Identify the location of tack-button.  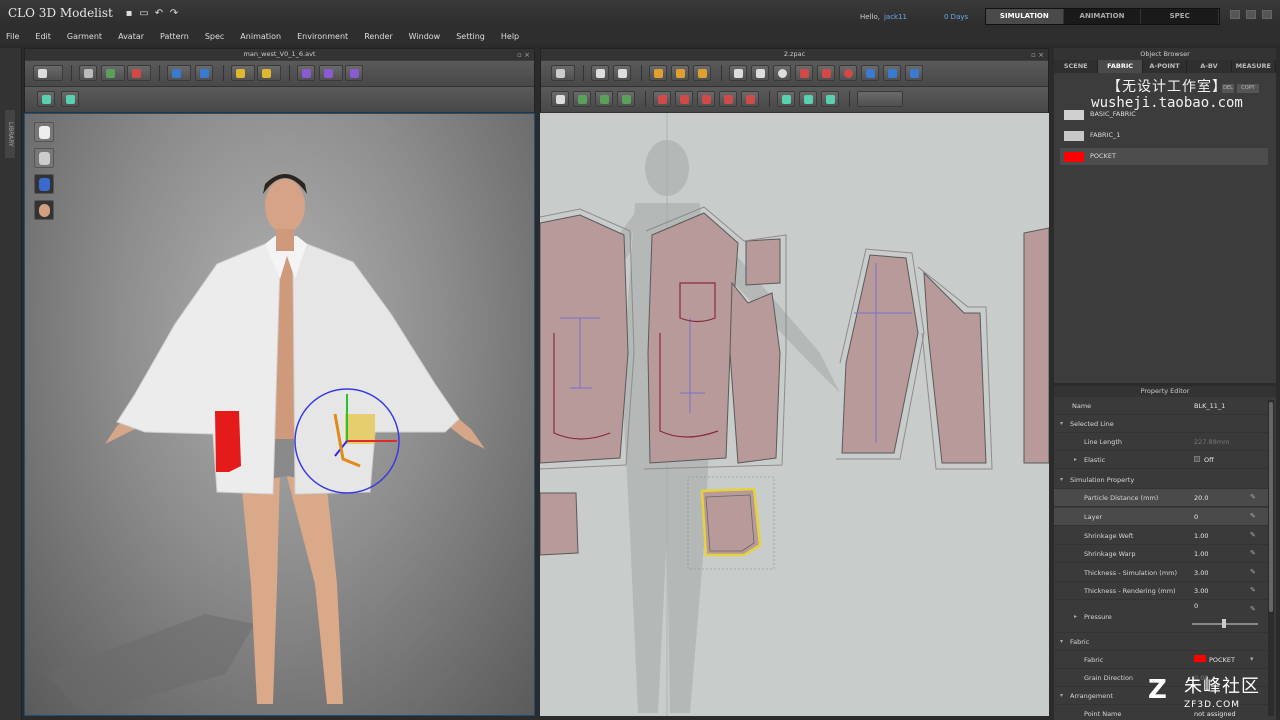
(269, 73).